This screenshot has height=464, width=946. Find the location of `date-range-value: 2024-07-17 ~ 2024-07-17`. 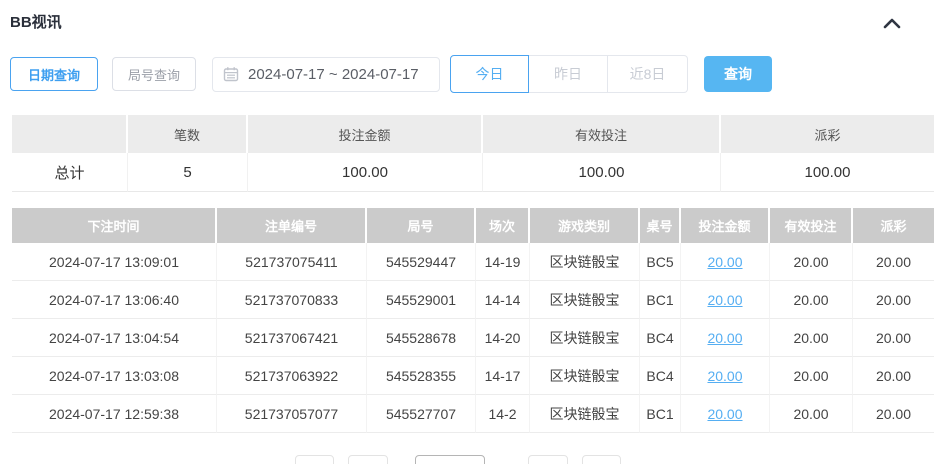

date-range-value: 2024-07-17 ~ 2024-07-17 is located at coordinates (333, 74).